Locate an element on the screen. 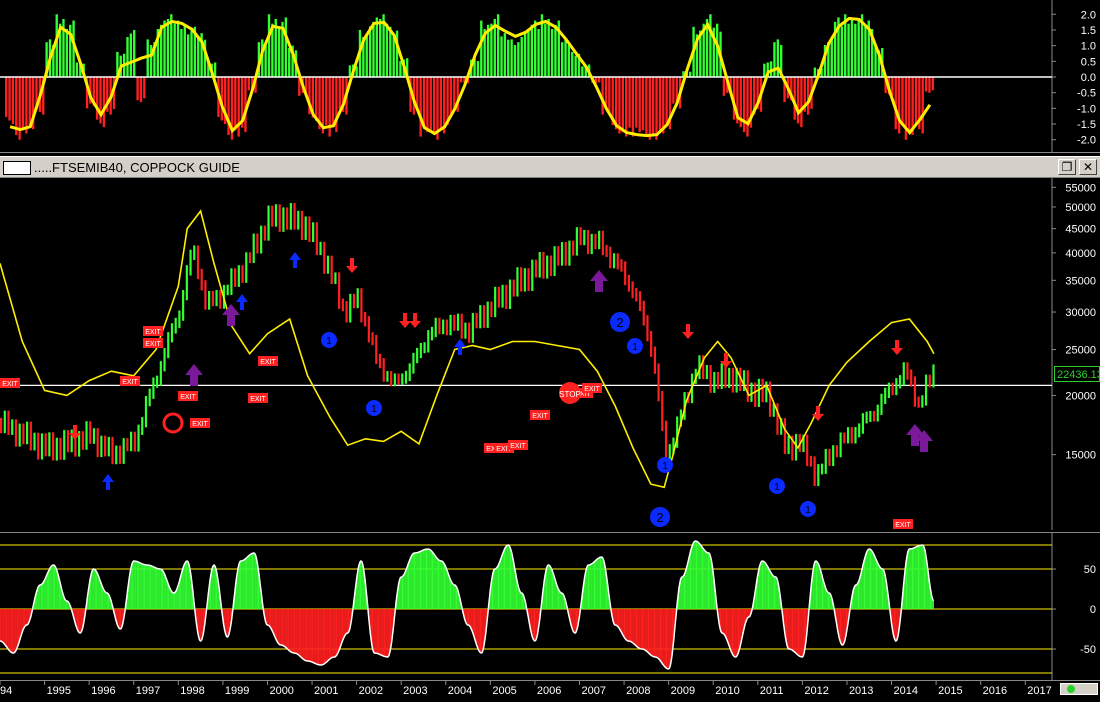  top-y-label: -1.0 is located at coordinates (1086, 109).